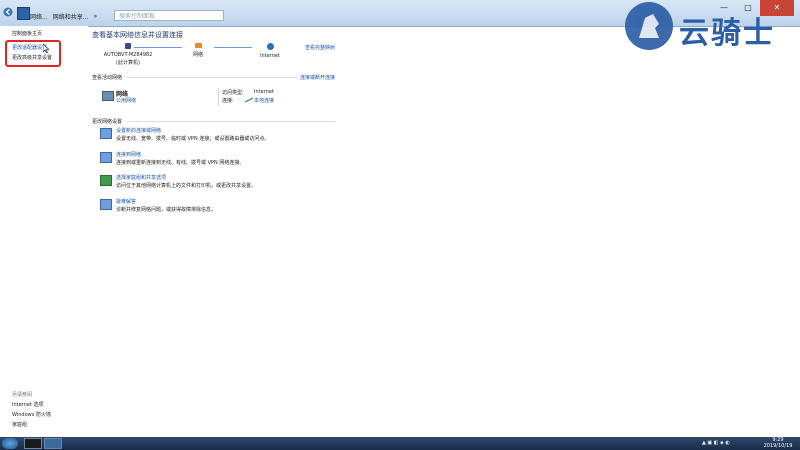 The height and width of the screenshot is (450, 800). What do you see at coordinates (198, 50) in the screenshot?
I see `map-node-network: 网络` at bounding box center [198, 50].